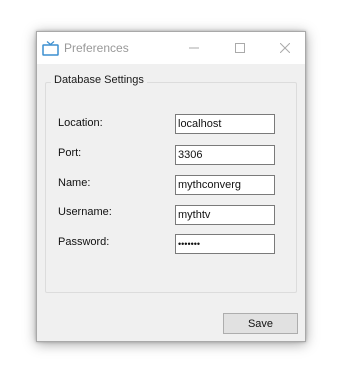  I want to click on window-title: Preferences, so click(96, 48).